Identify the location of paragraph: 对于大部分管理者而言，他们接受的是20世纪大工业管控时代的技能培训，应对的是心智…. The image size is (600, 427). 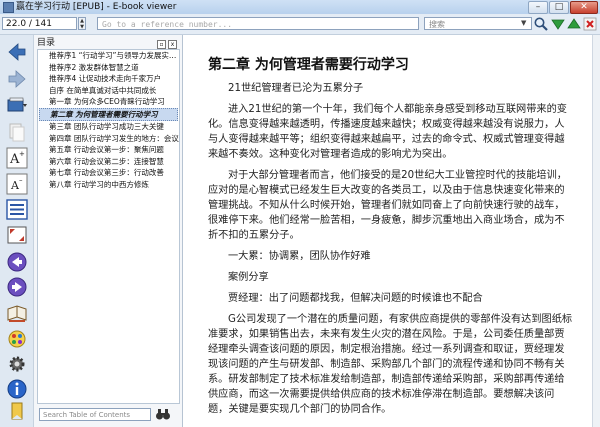
(387, 205).